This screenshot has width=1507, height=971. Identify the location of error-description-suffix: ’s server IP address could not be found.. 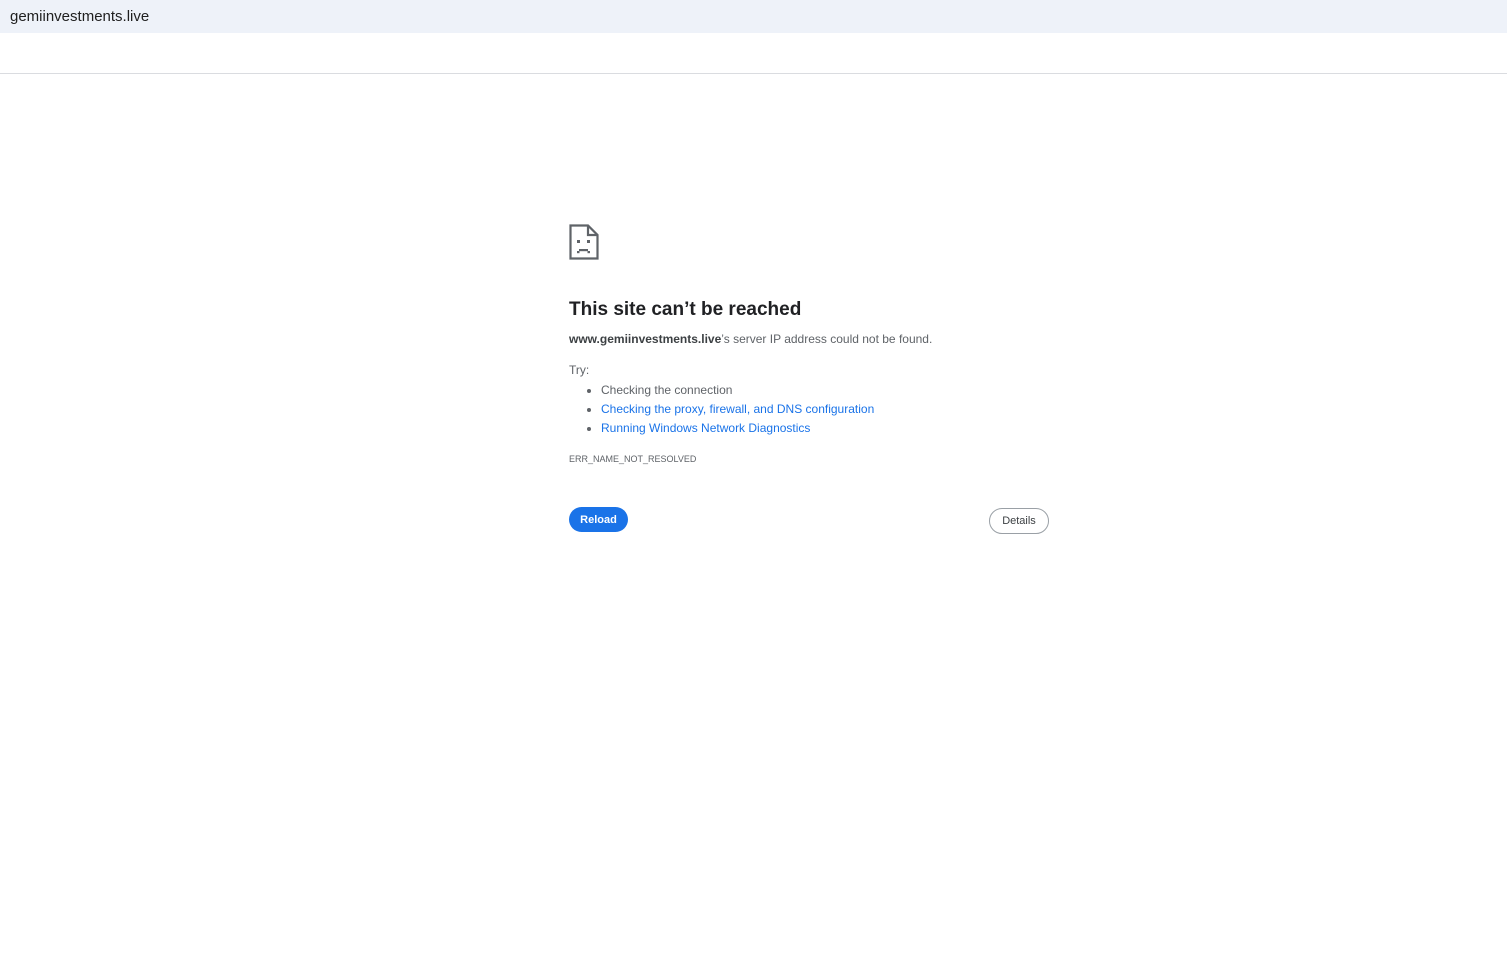
(827, 339).